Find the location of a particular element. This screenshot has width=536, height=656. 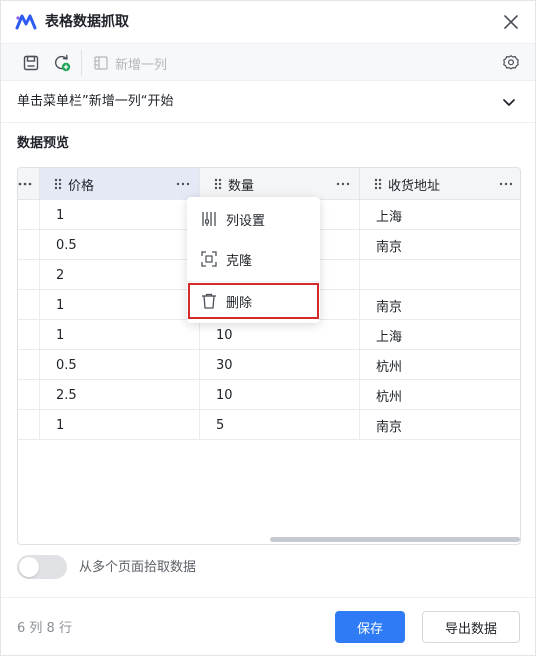

column-context-menu: 列设置 克隆 删除 is located at coordinates (253, 260).